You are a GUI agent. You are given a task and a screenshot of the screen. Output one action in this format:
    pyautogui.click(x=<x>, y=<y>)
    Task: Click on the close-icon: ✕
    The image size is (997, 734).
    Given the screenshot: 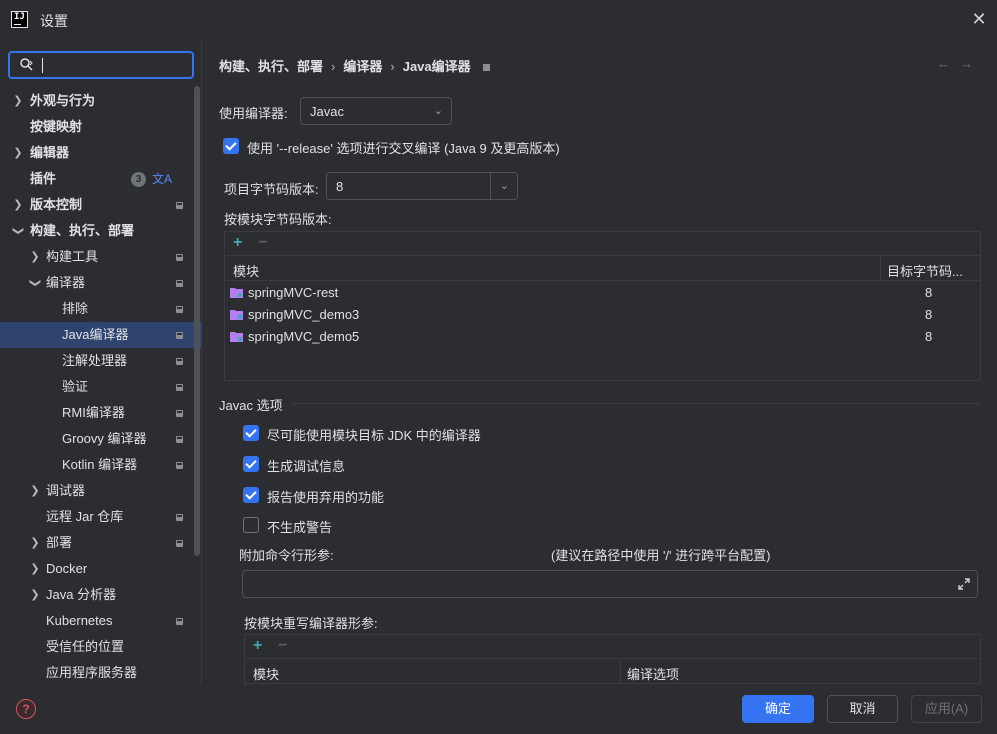 What is the action you would take?
    pyautogui.click(x=979, y=19)
    